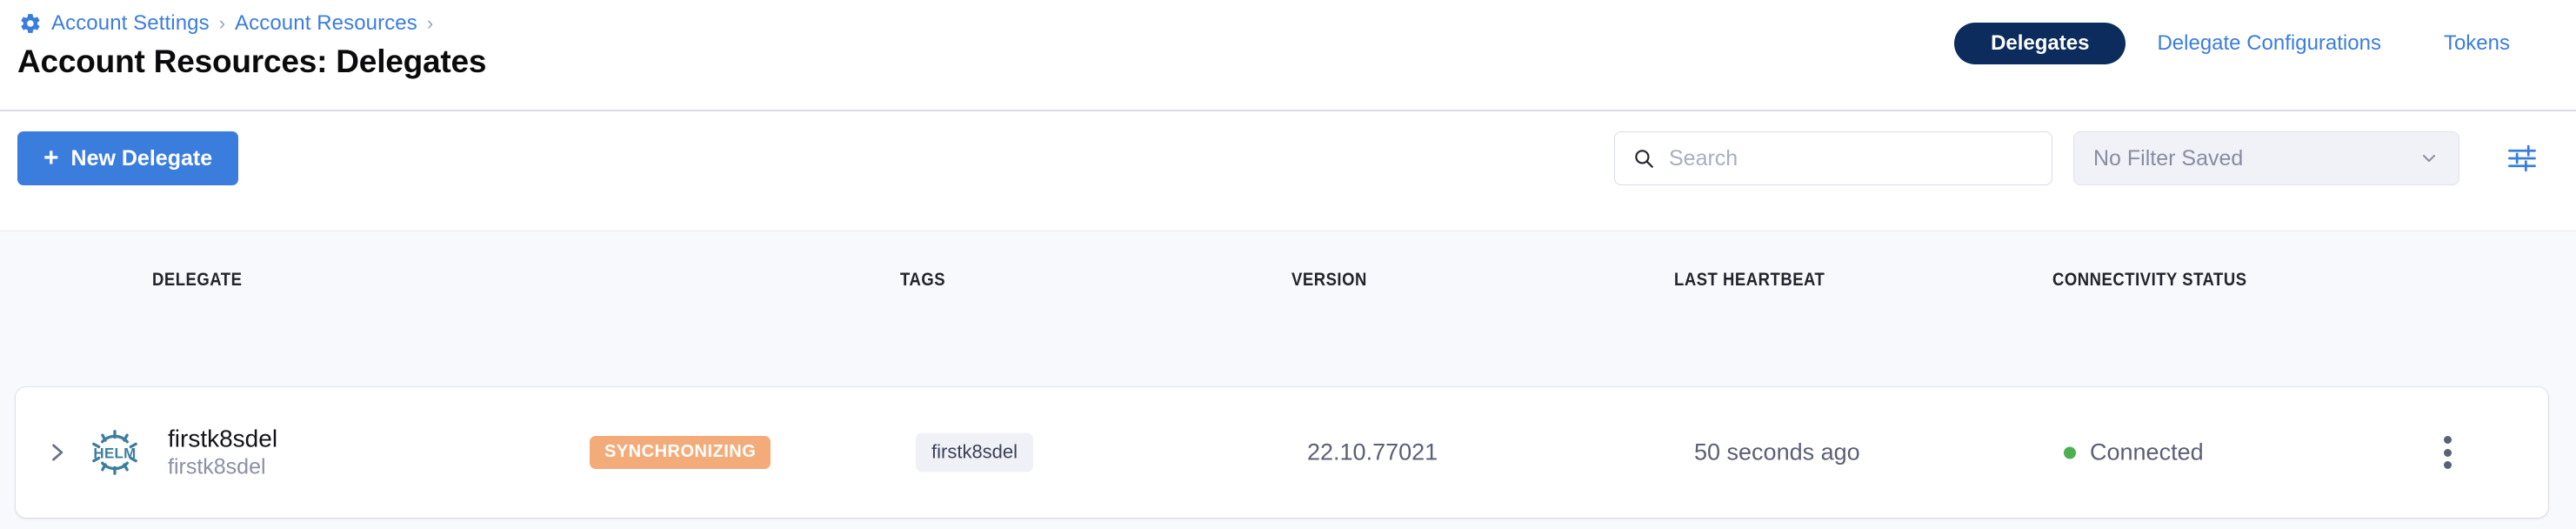 This screenshot has width=2576, height=529. Describe the element at coordinates (217, 467) in the screenshot. I see `delegate-sub-name: firstk8sdel` at that location.